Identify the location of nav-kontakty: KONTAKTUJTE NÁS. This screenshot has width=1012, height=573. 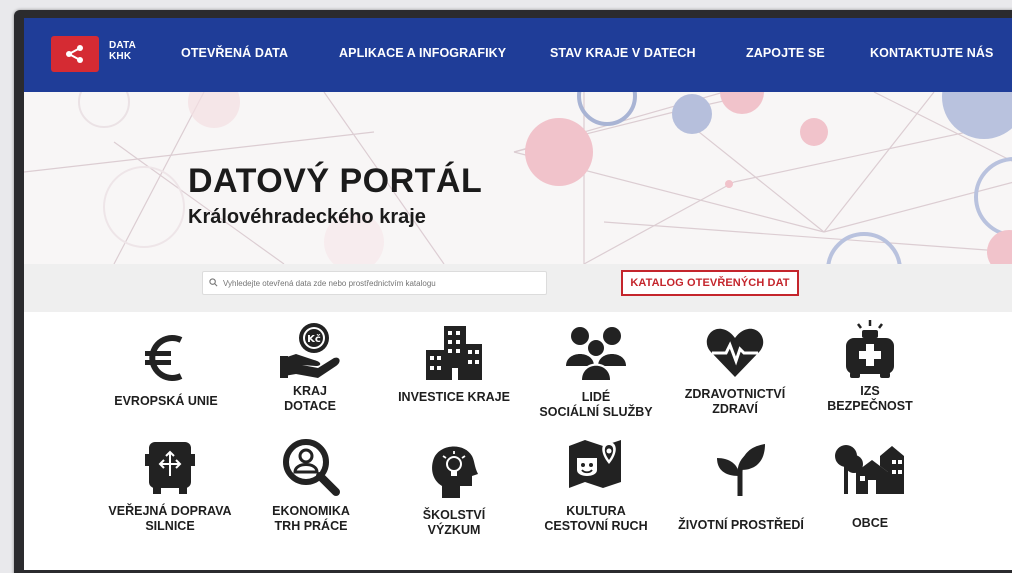
(932, 53).